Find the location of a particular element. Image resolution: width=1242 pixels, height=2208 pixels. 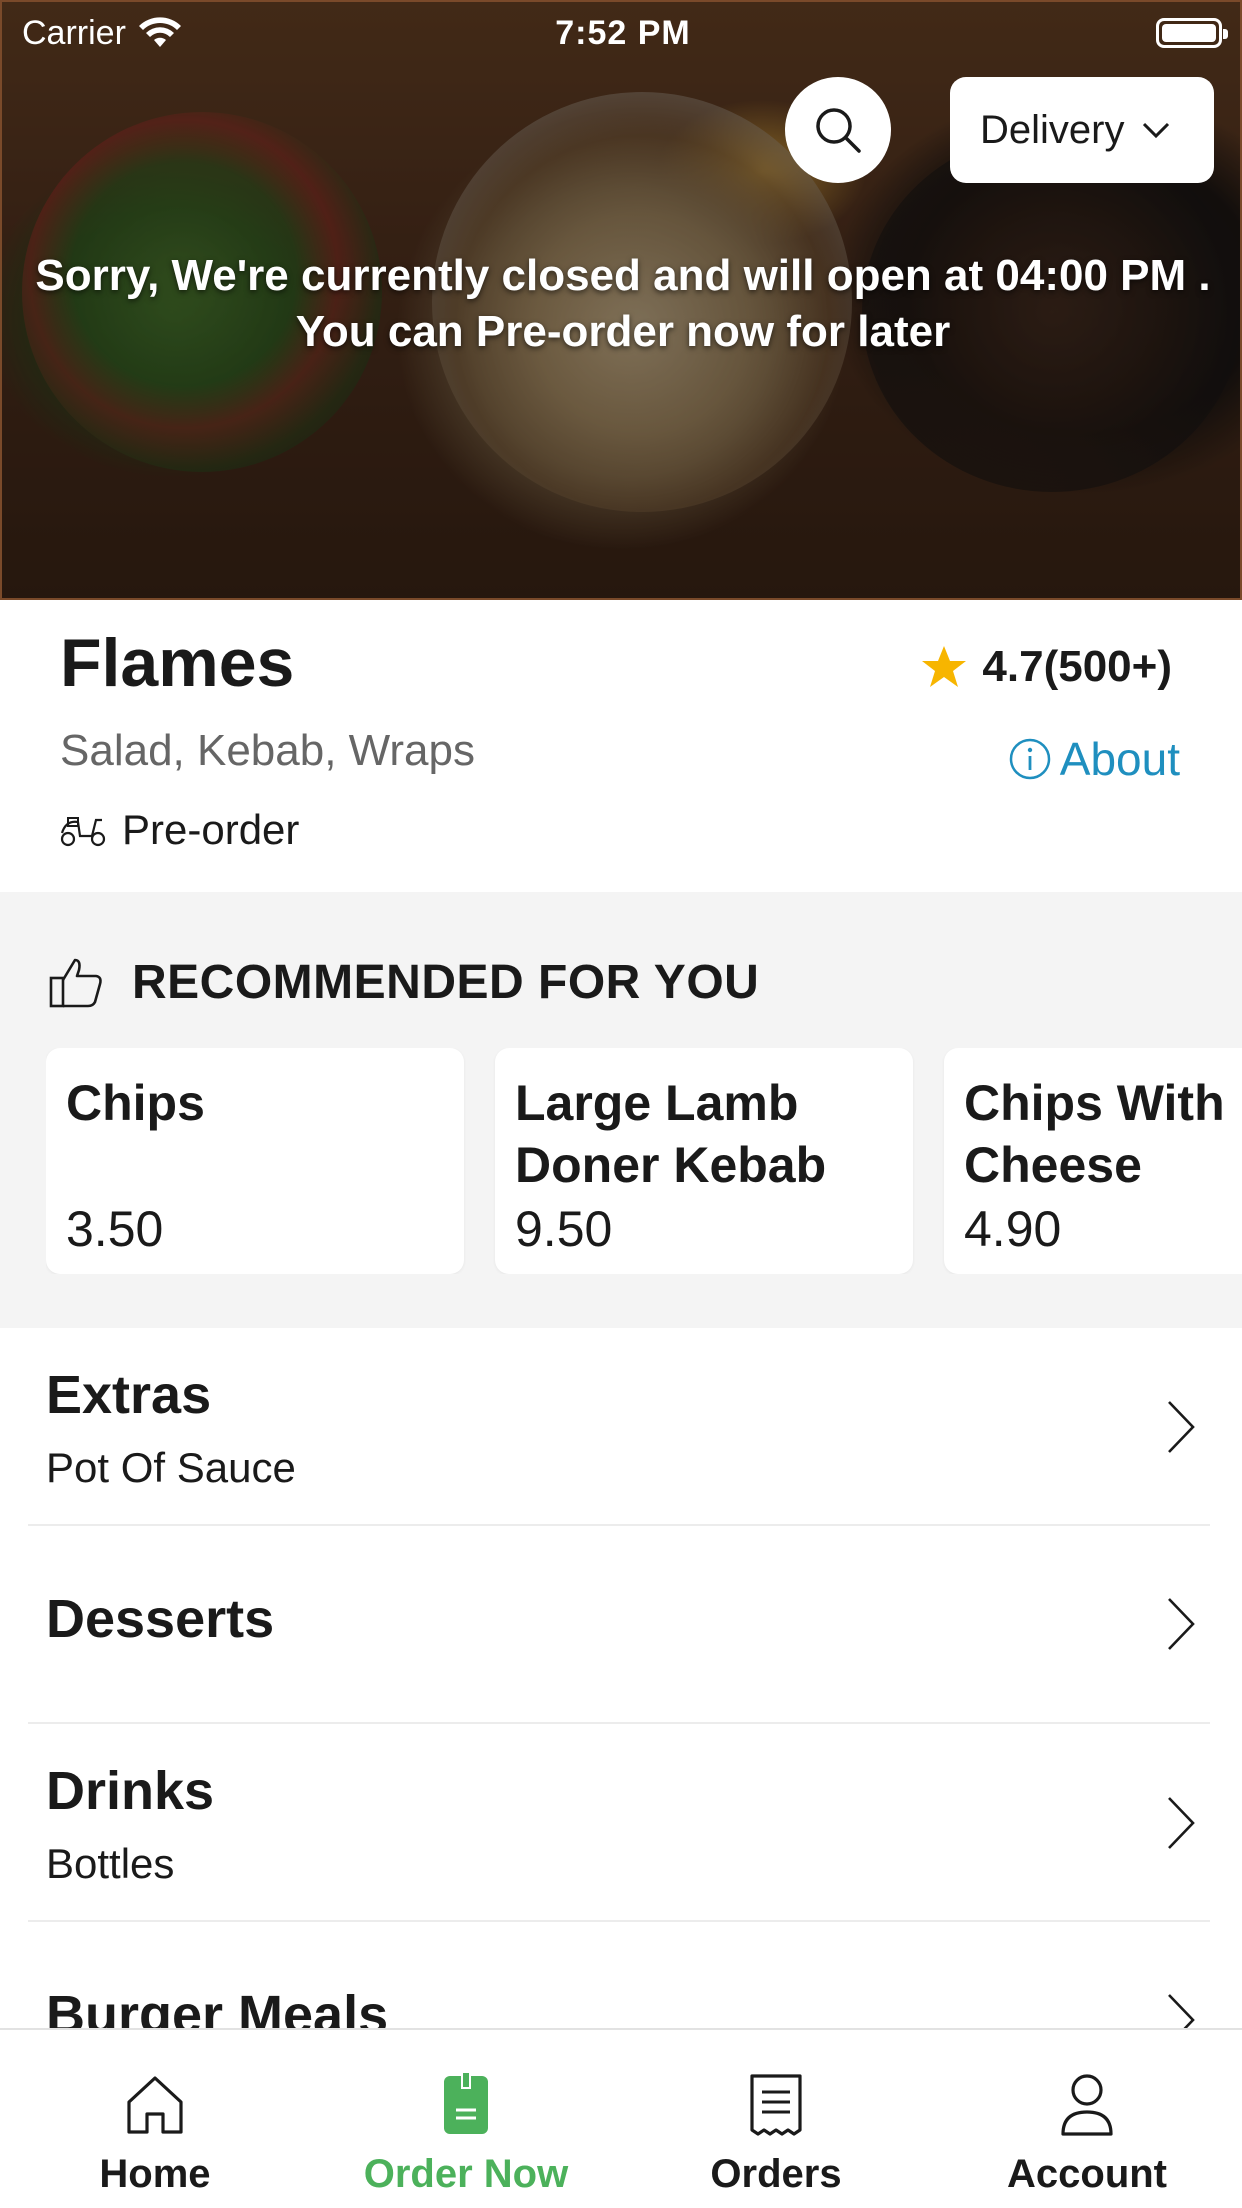

category-row-drinks: Drinks Bottles is located at coordinates (619, 1823).